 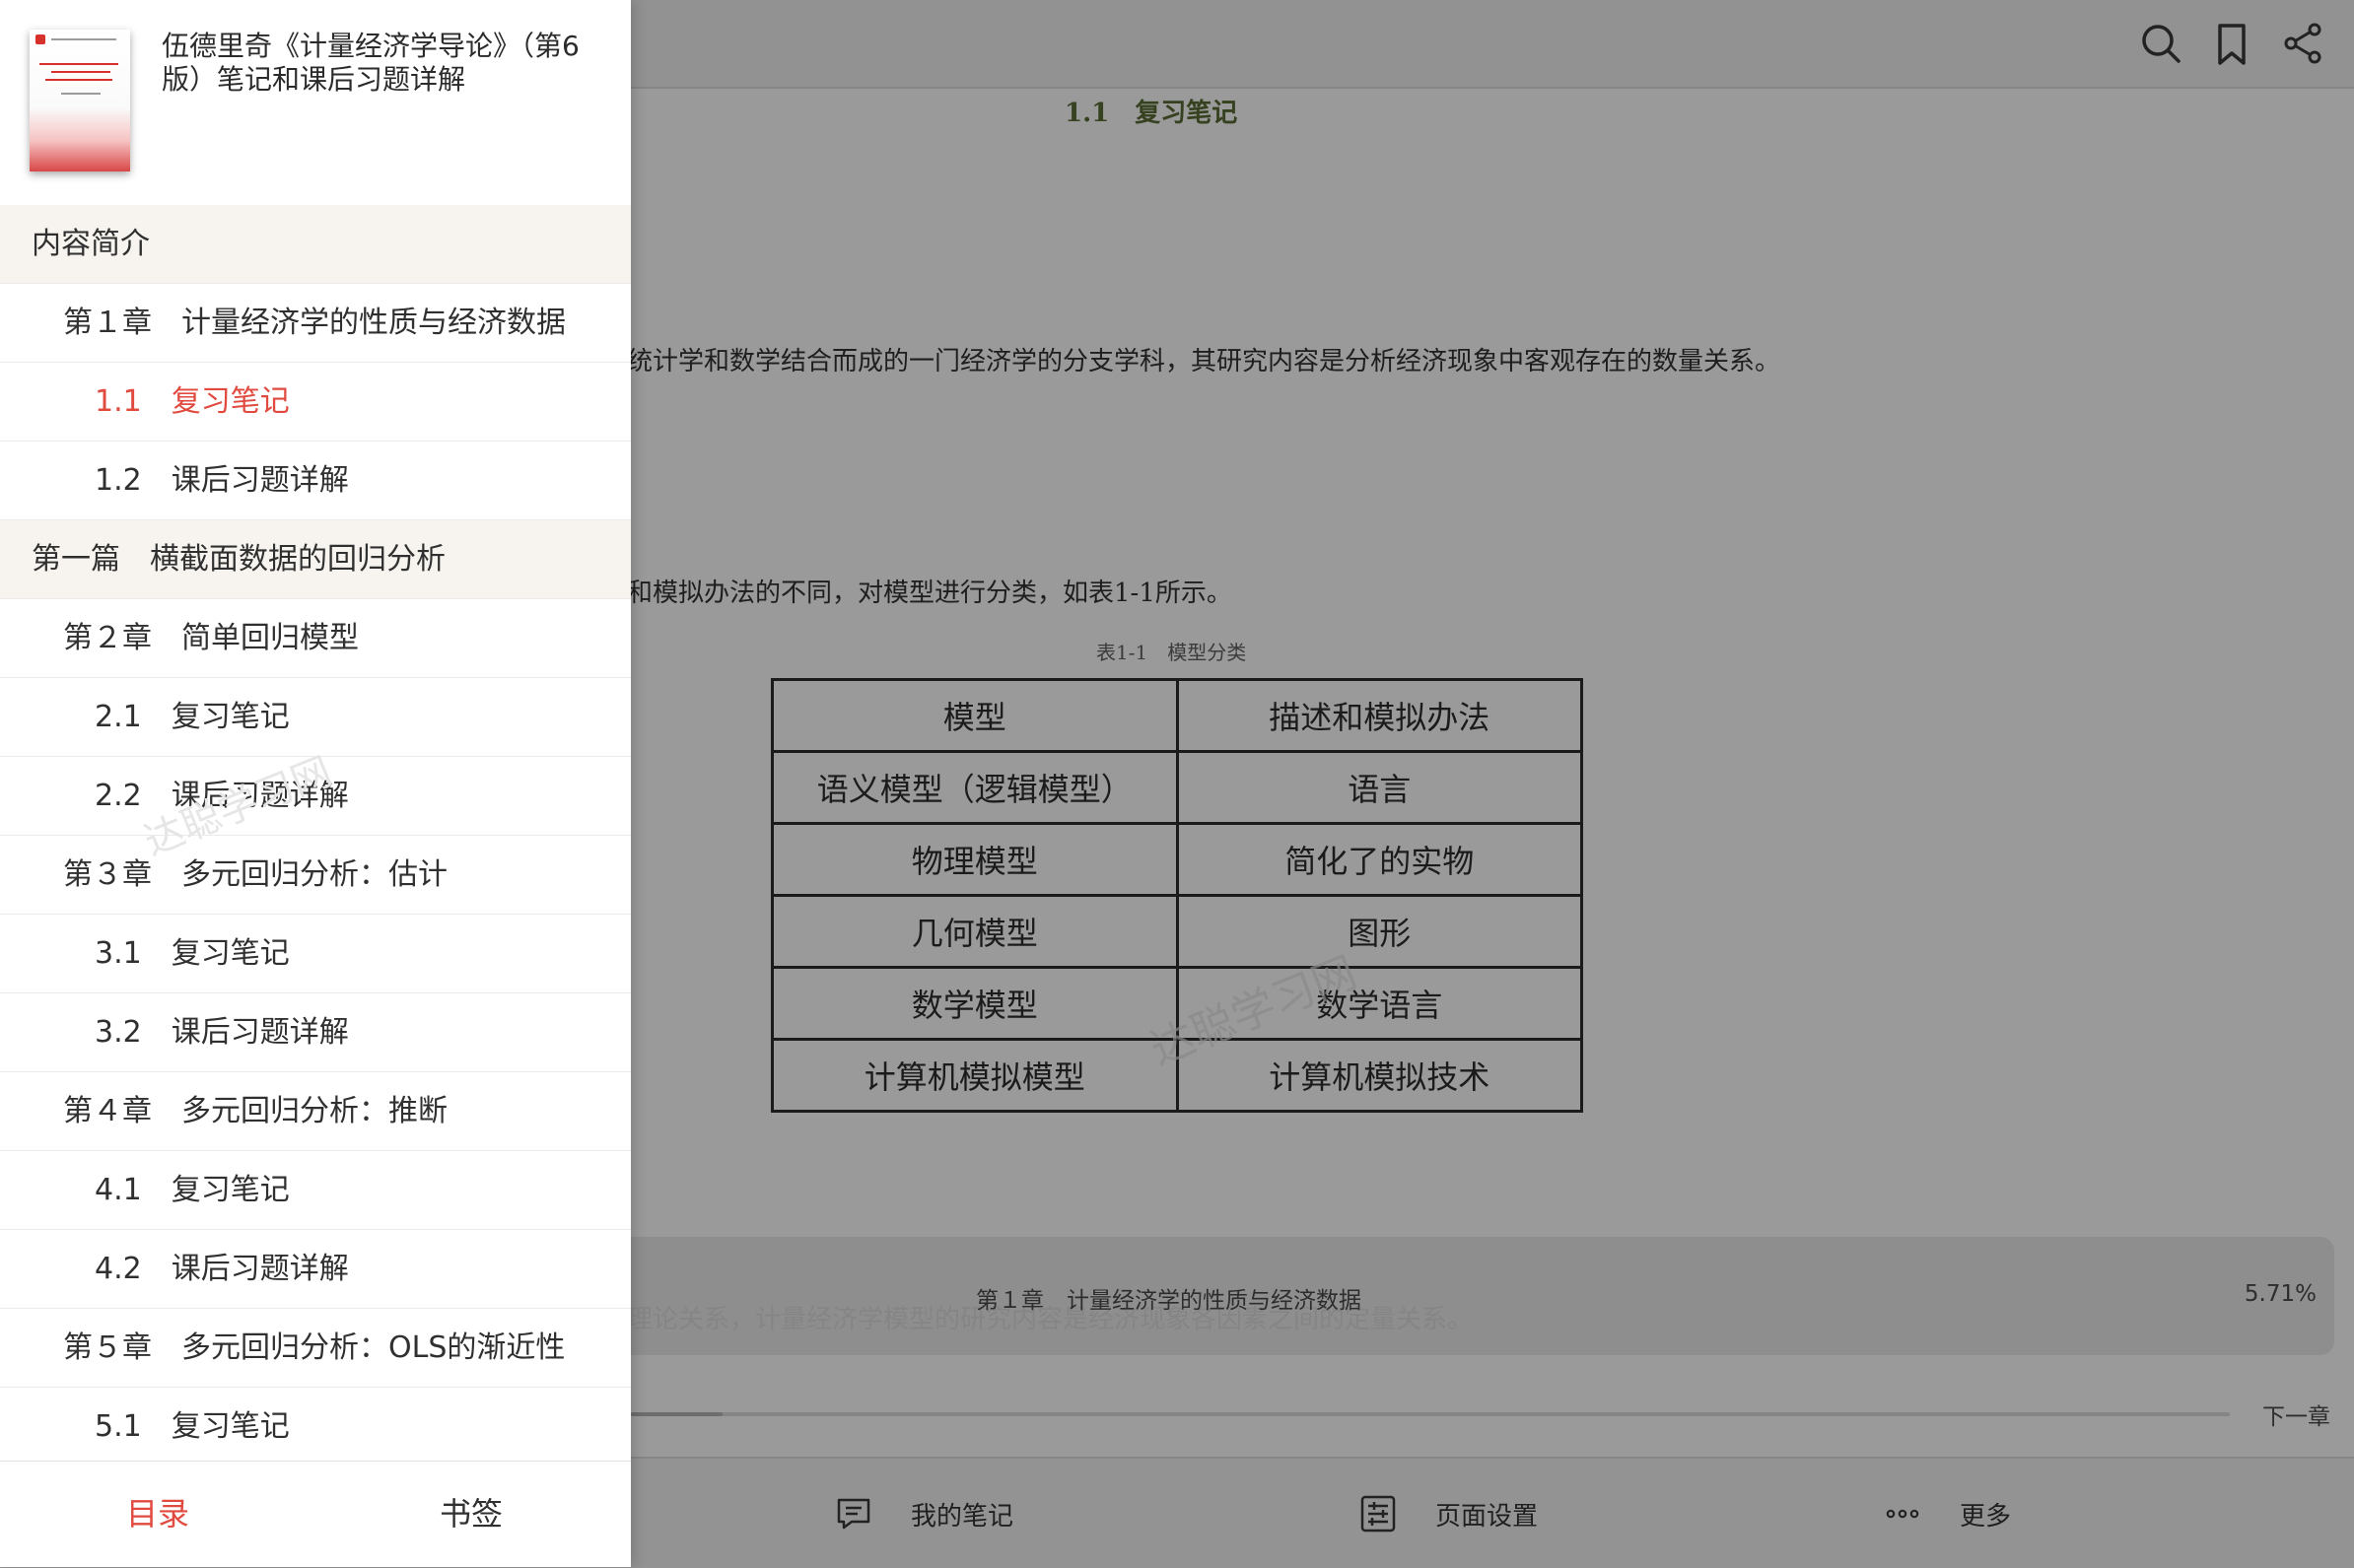 What do you see at coordinates (1379, 931) in the screenshot?
I see `table-cell: 图形` at bounding box center [1379, 931].